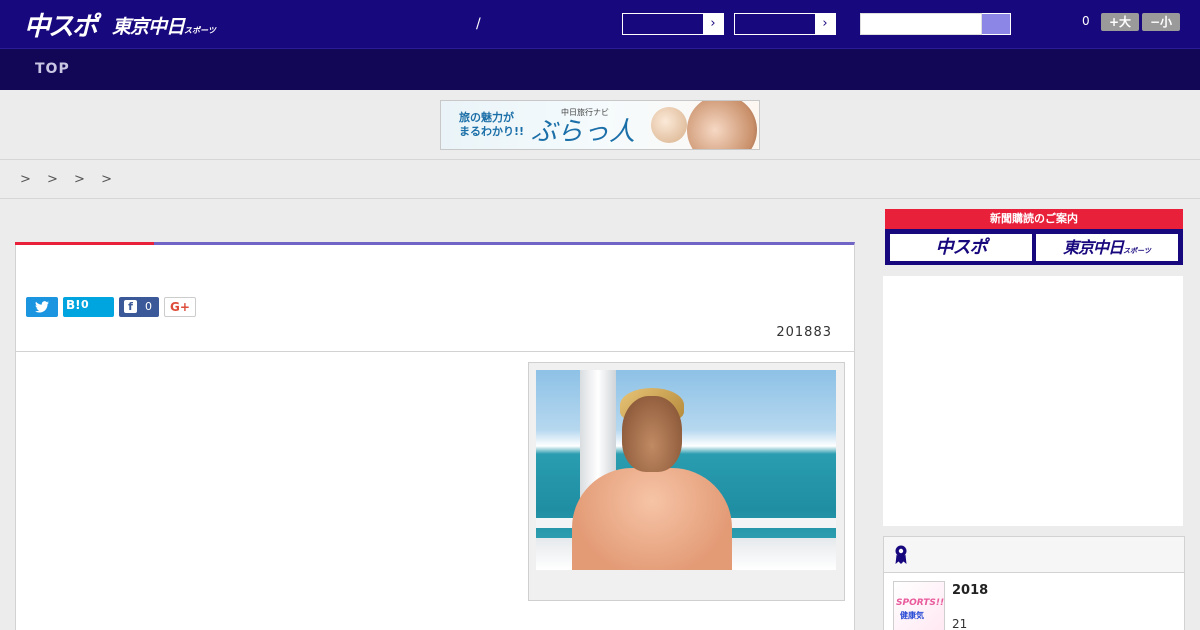  I want to click on category-select-1: ›, so click(673, 24).